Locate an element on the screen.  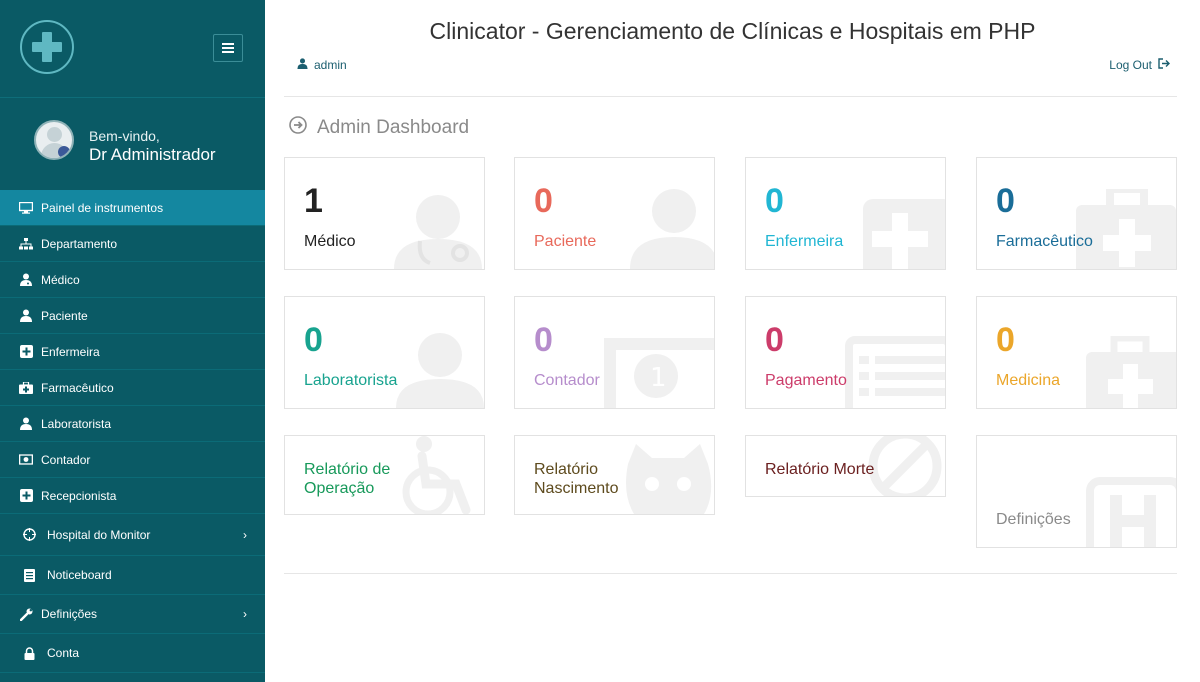
circle-arrow-right-icon is located at coordinates (298, 128).